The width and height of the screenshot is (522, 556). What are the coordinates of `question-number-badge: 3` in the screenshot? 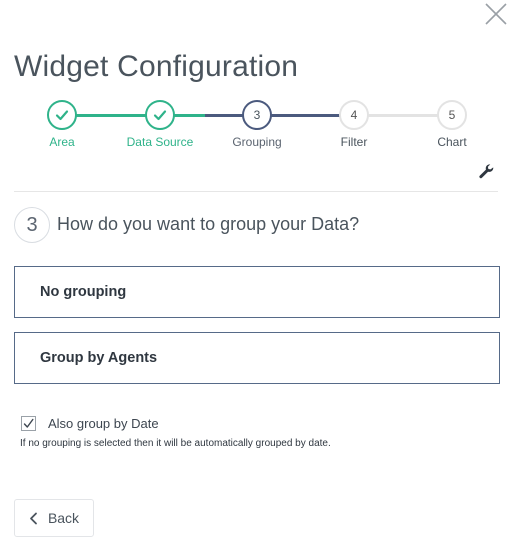 It's located at (32, 225).